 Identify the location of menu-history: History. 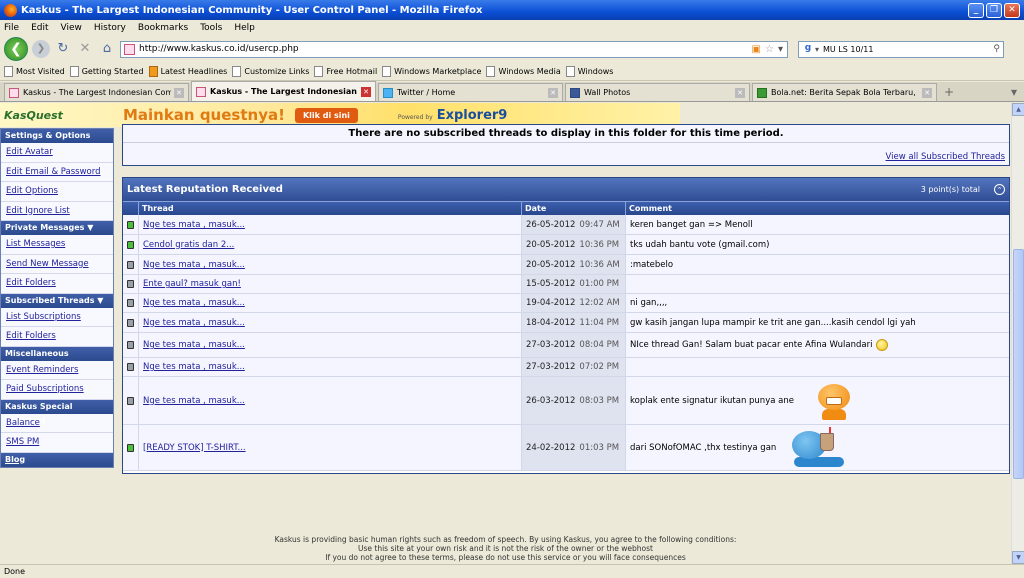
(110, 28).